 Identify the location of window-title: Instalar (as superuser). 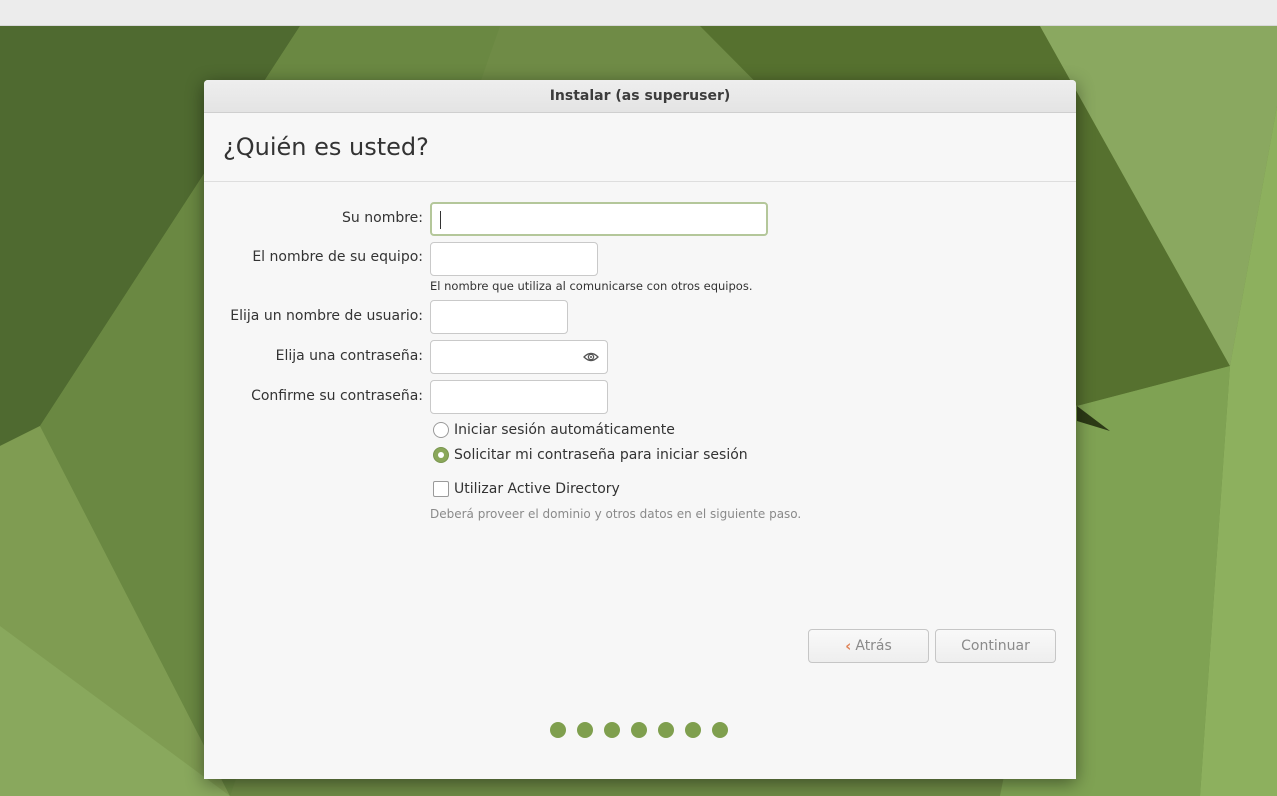
(640, 96).